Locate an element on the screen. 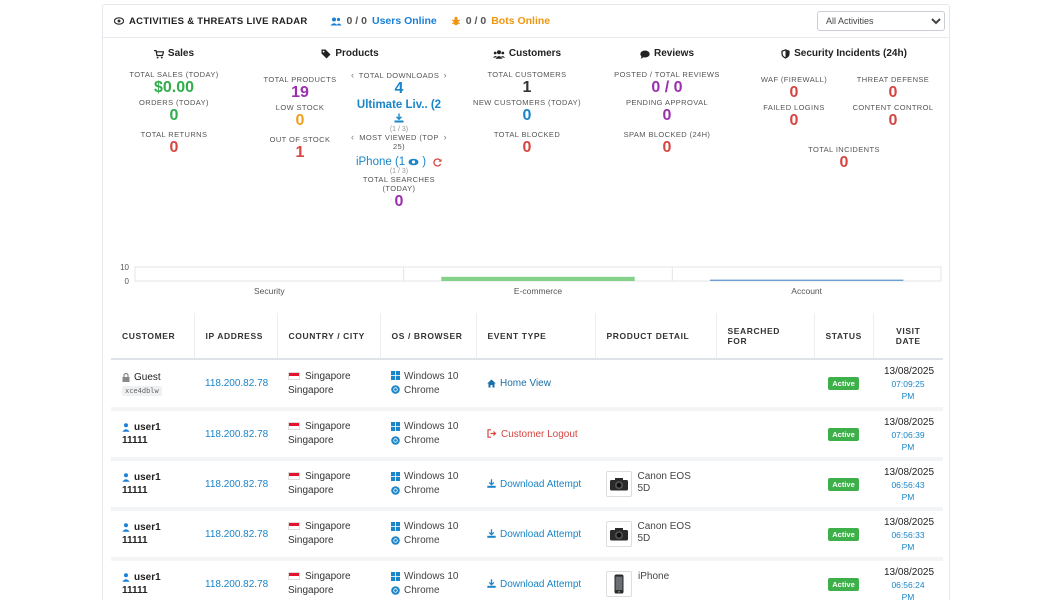 Image resolution: width=1050 pixels, height=600 pixels. os-text: Windows 10 is located at coordinates (431, 526).